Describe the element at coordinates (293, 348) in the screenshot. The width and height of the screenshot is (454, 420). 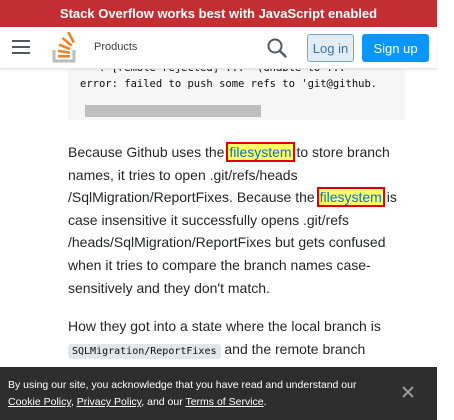
I see `answer-text: and the remote branch` at that location.